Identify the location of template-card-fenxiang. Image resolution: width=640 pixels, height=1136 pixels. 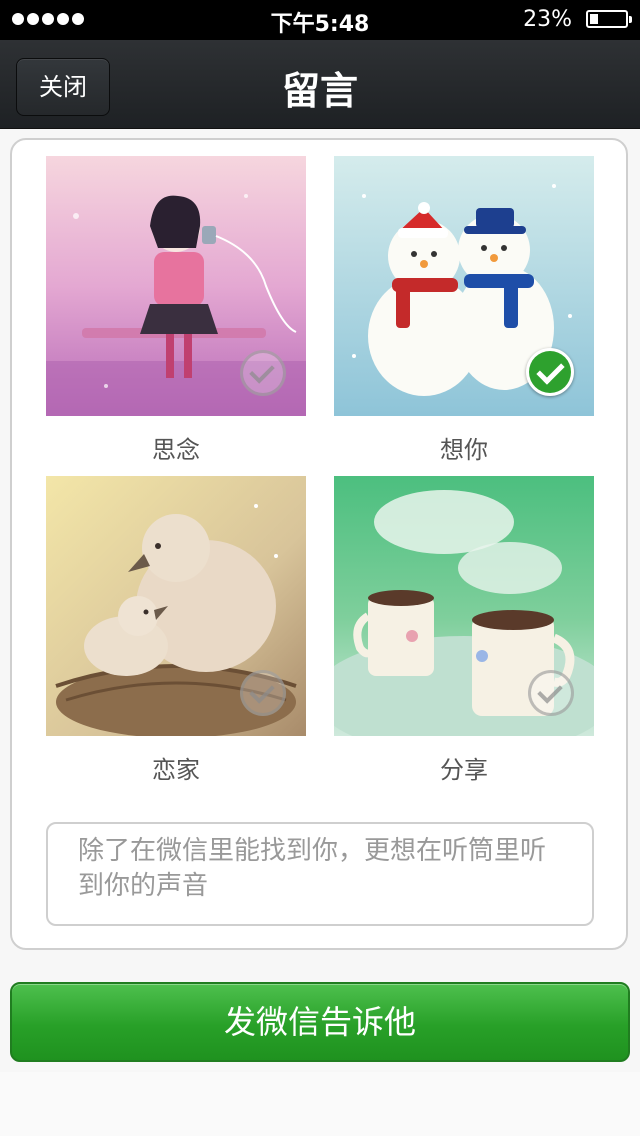
(464, 606).